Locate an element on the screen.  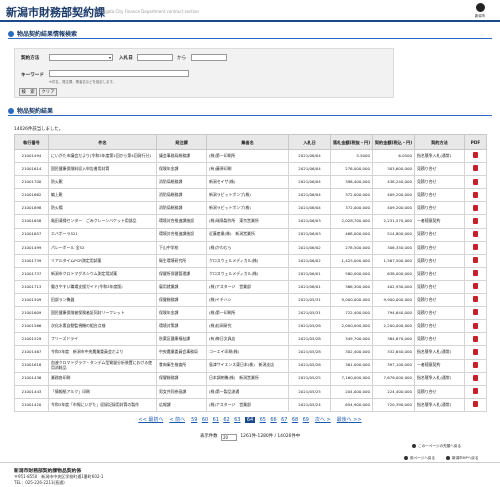
clear-button: クリア is located at coordinates (48, 92).